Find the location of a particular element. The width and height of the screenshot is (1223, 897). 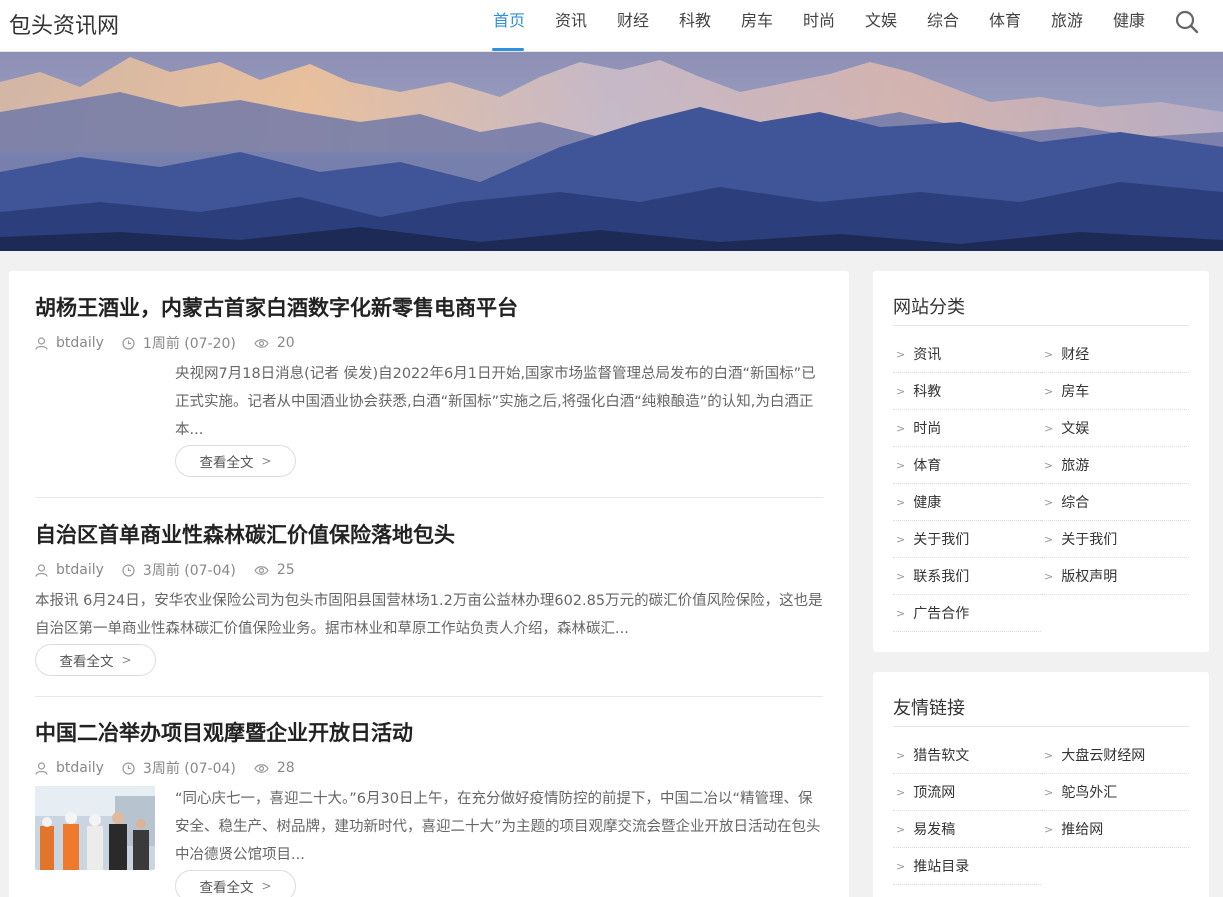

nav-item-sports: 体育 is located at coordinates (1005, 26).